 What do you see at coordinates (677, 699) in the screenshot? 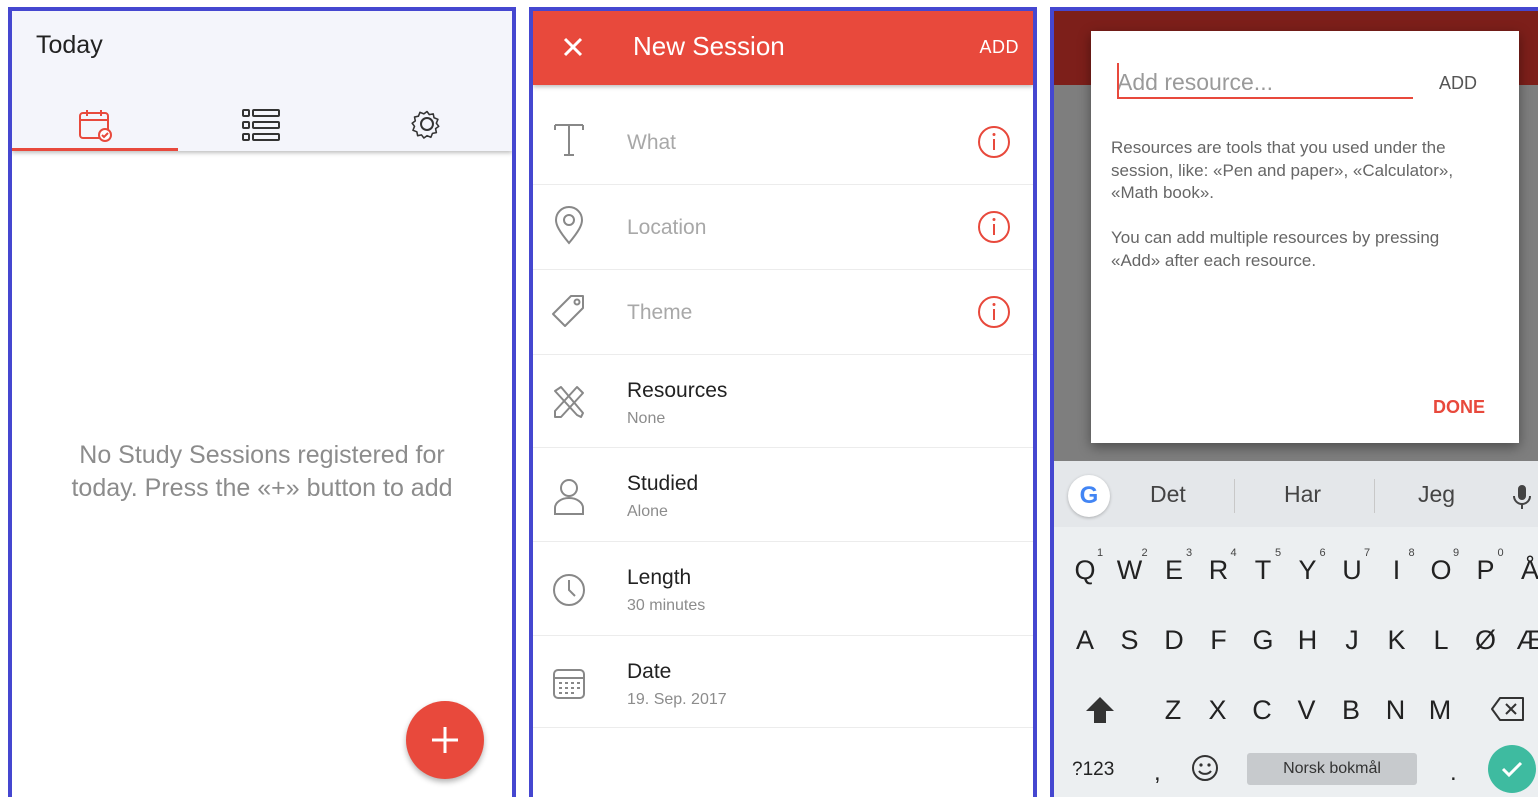
I see `date-value: 19. Sep. 2017` at bounding box center [677, 699].